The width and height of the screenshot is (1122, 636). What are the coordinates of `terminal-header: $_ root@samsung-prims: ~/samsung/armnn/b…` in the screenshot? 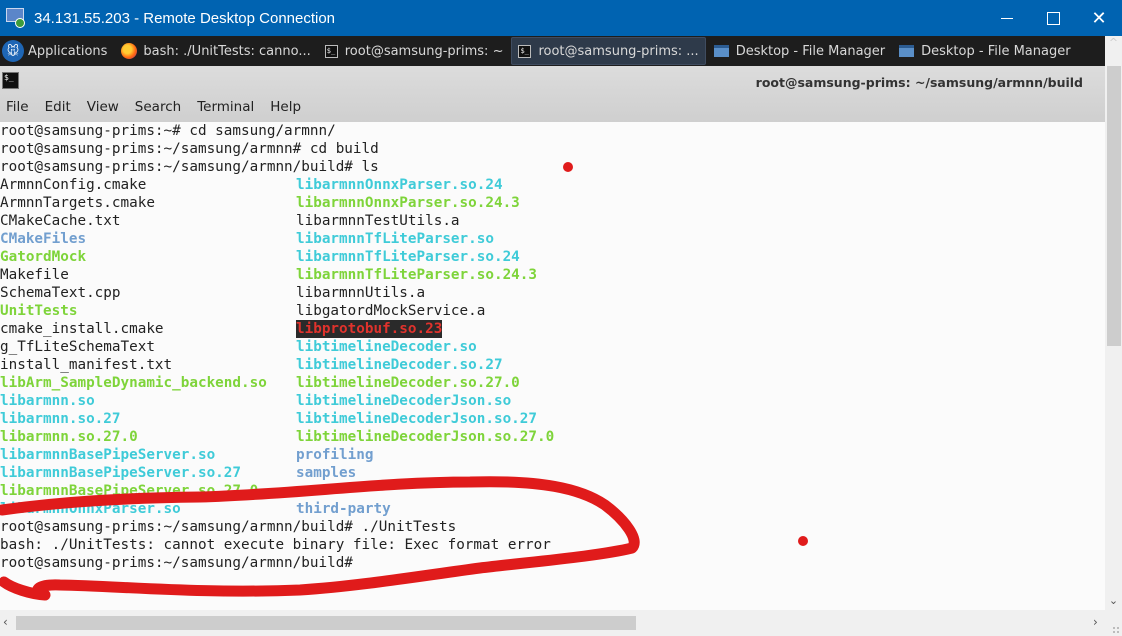 It's located at (552, 94).